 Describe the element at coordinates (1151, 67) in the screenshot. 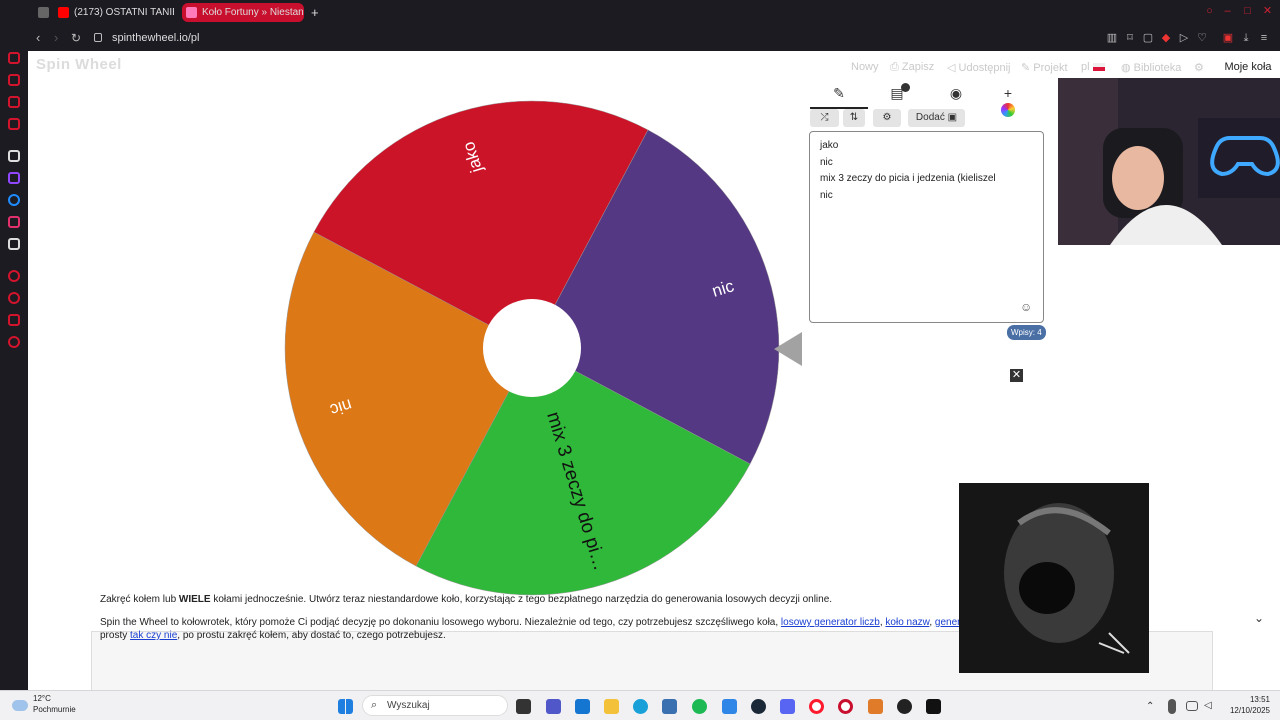

I see `nav-biblioteka: ◍ Biblioteka` at that location.